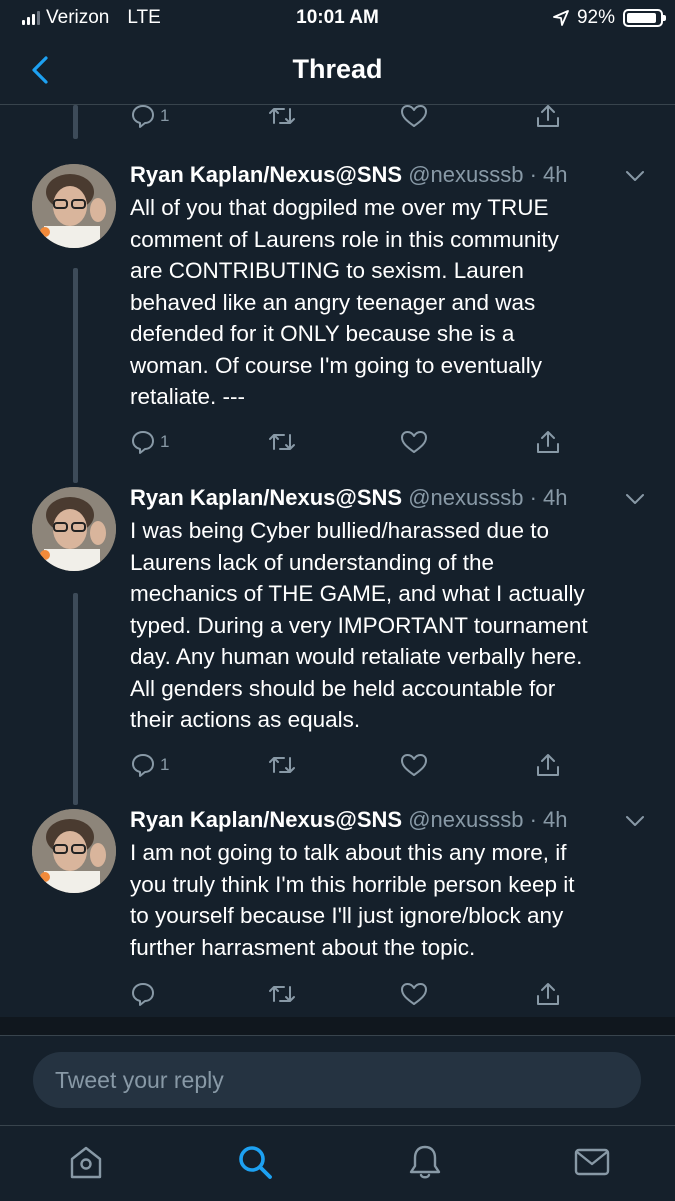 This screenshot has width=675, height=1201. What do you see at coordinates (350, 994) in the screenshot?
I see `tweet-actions` at bounding box center [350, 994].